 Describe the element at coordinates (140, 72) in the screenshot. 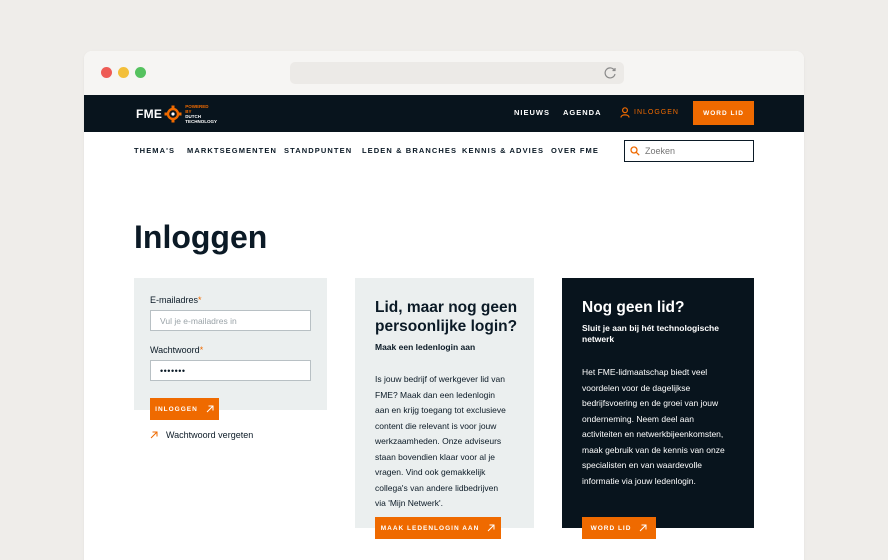

I see `maximize-window-button` at that location.